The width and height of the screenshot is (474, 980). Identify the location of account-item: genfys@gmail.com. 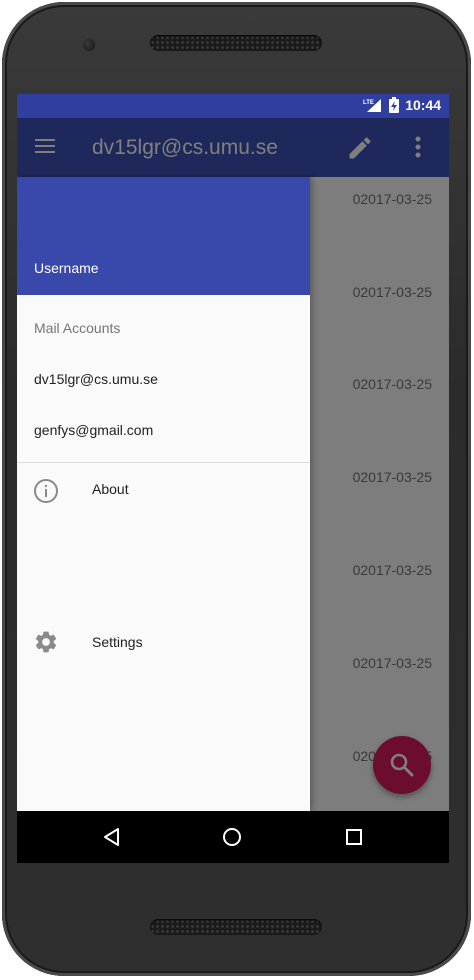
(93, 430).